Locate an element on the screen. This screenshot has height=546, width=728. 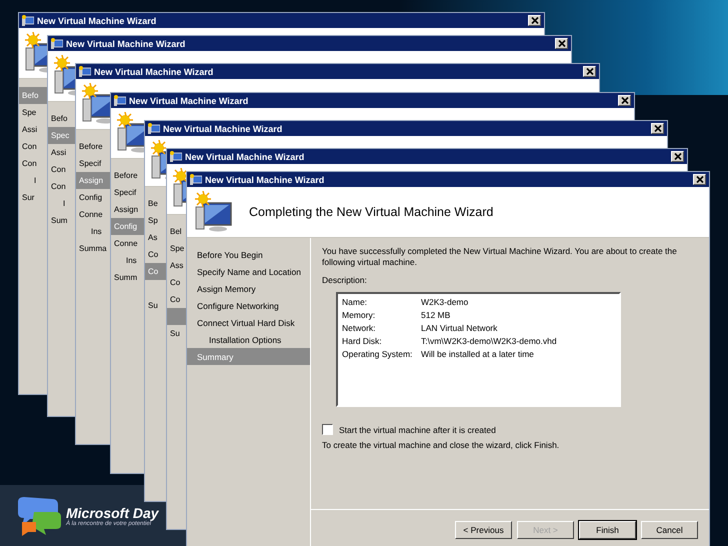
wizard-step: Sur is located at coordinates (33, 197).